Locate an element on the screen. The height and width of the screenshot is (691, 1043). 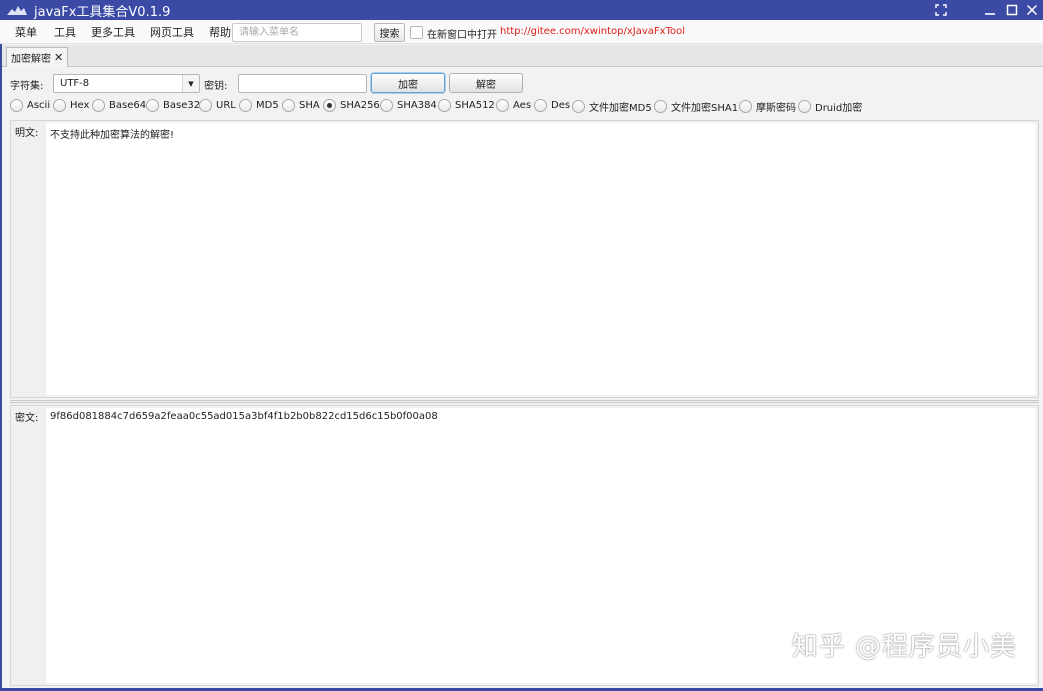
charset-select: UTF-8 ▼ is located at coordinates (126, 83).